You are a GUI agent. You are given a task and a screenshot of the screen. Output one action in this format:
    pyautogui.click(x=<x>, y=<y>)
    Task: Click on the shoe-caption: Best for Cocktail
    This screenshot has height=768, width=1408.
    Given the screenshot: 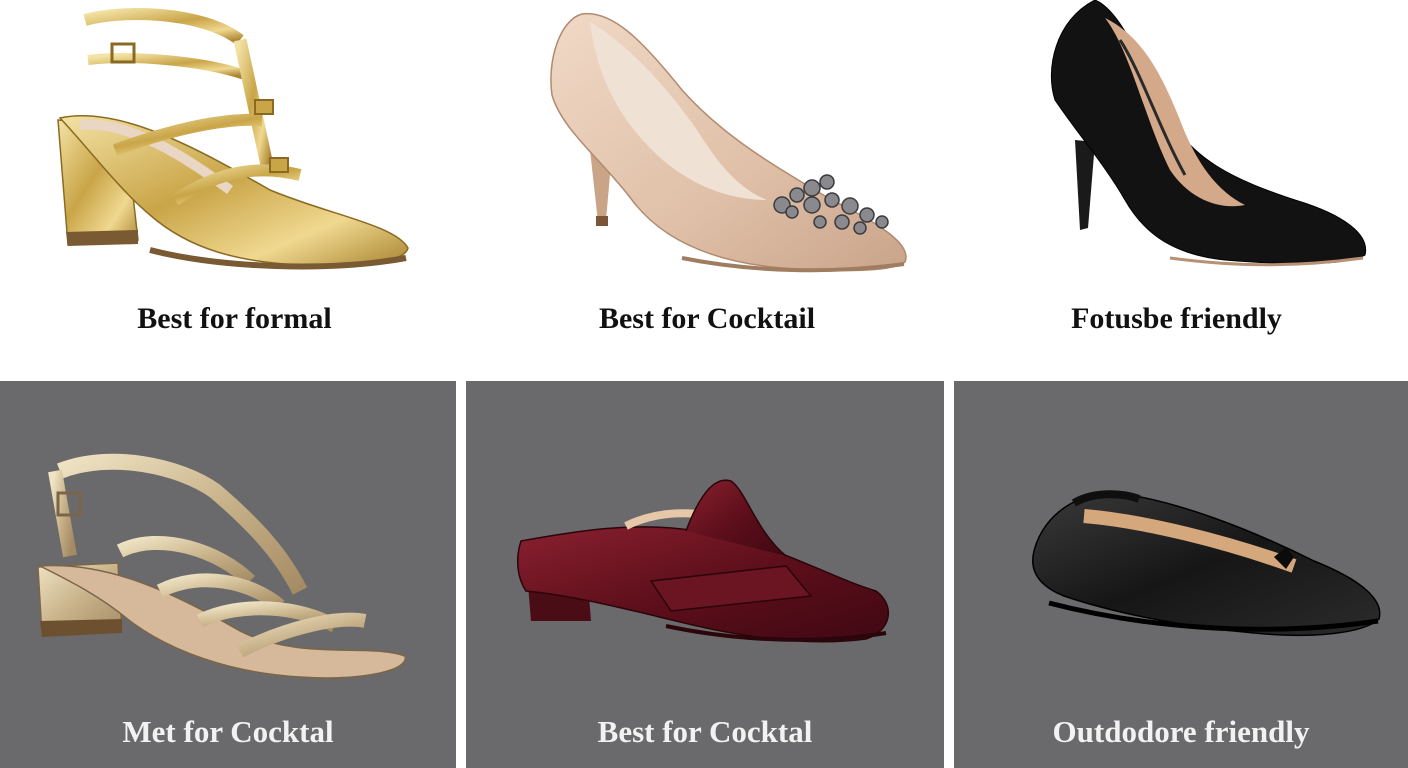 What is the action you would take?
    pyautogui.click(x=707, y=318)
    